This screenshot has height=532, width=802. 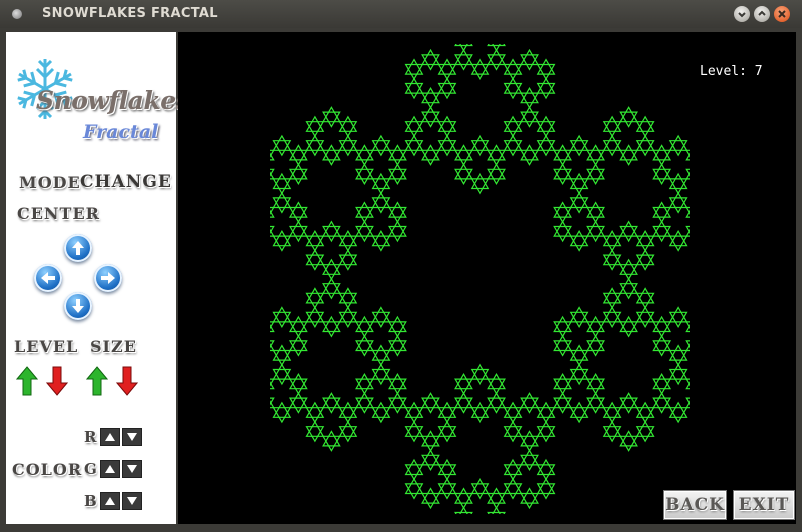 I want to click on back-button-label: BACK, so click(x=695, y=505).